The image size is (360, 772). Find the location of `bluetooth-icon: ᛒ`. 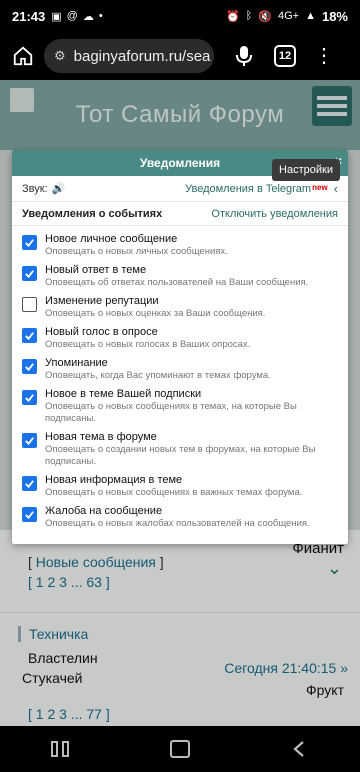

bluetooth-icon: ᛒ is located at coordinates (249, 16).